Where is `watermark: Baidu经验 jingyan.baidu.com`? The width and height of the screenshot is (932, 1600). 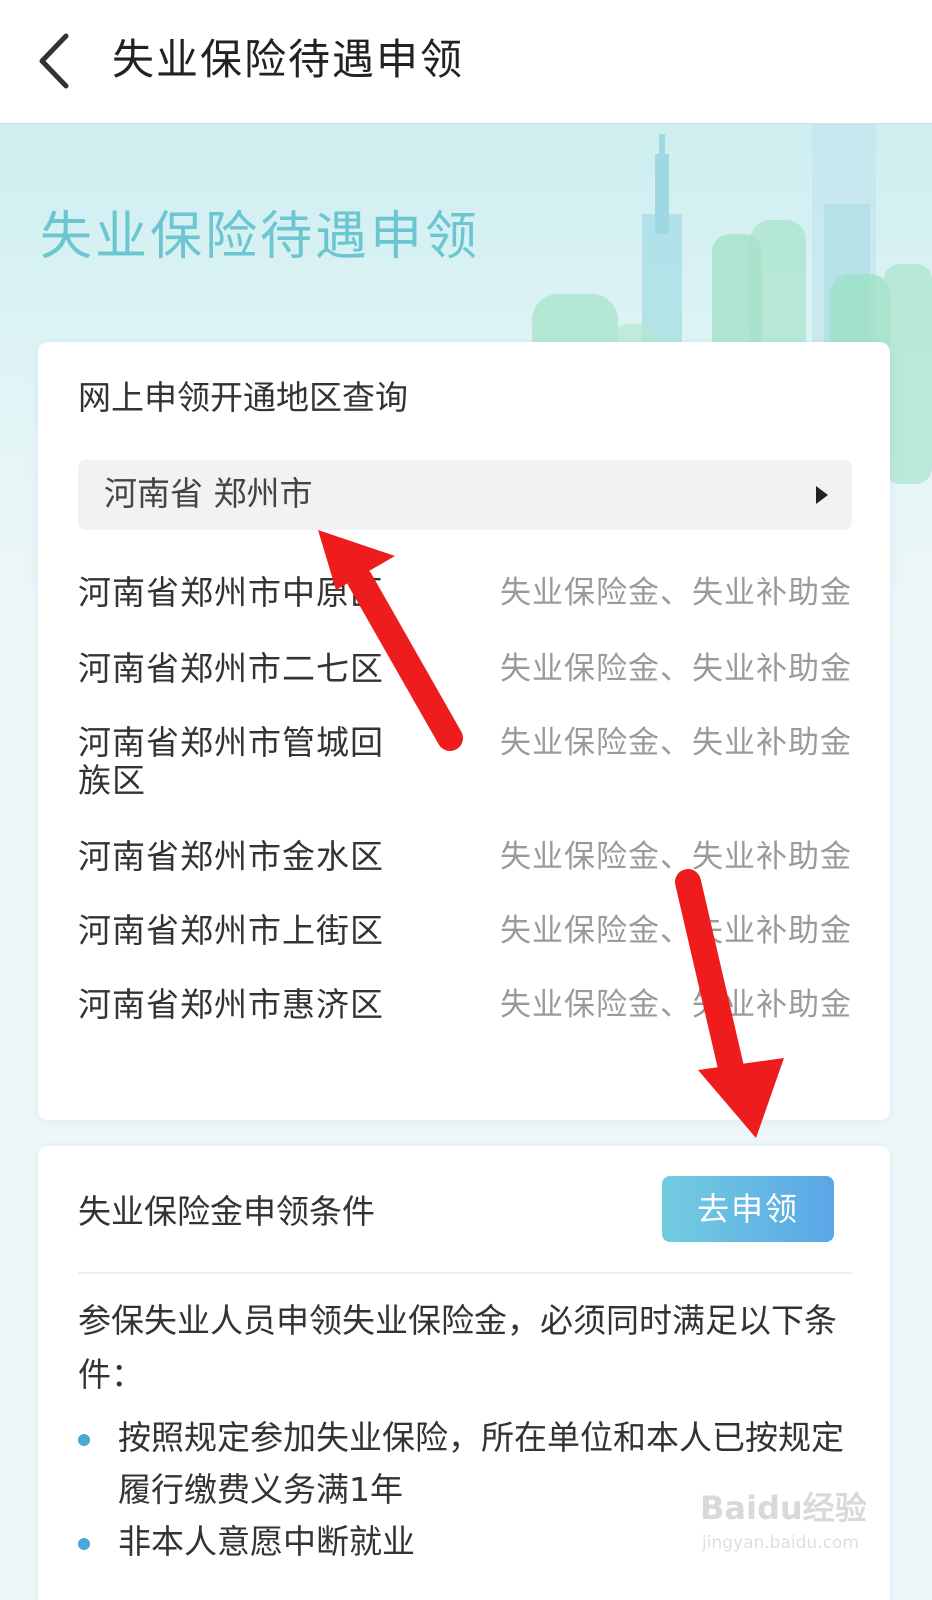 watermark: Baidu经验 jingyan.baidu.com is located at coordinates (800, 1528).